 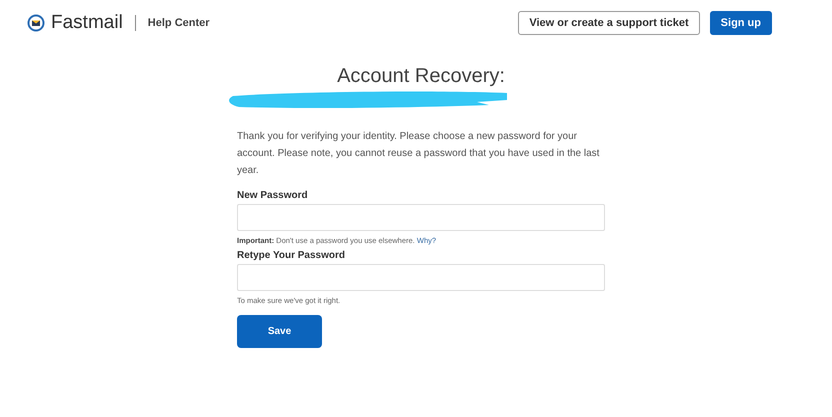 I want to click on support-ticket-button: View or create a support ticket, so click(x=609, y=22).